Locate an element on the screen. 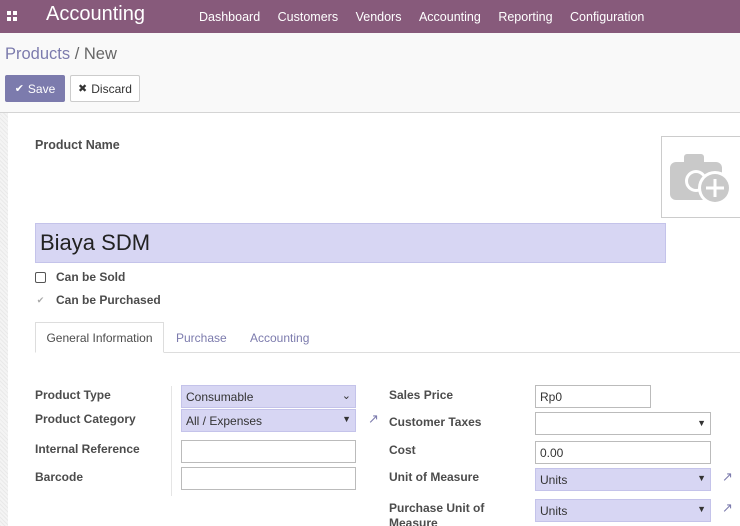 The image size is (740, 526). chevron-down-icon: ⌄ is located at coordinates (346, 396).